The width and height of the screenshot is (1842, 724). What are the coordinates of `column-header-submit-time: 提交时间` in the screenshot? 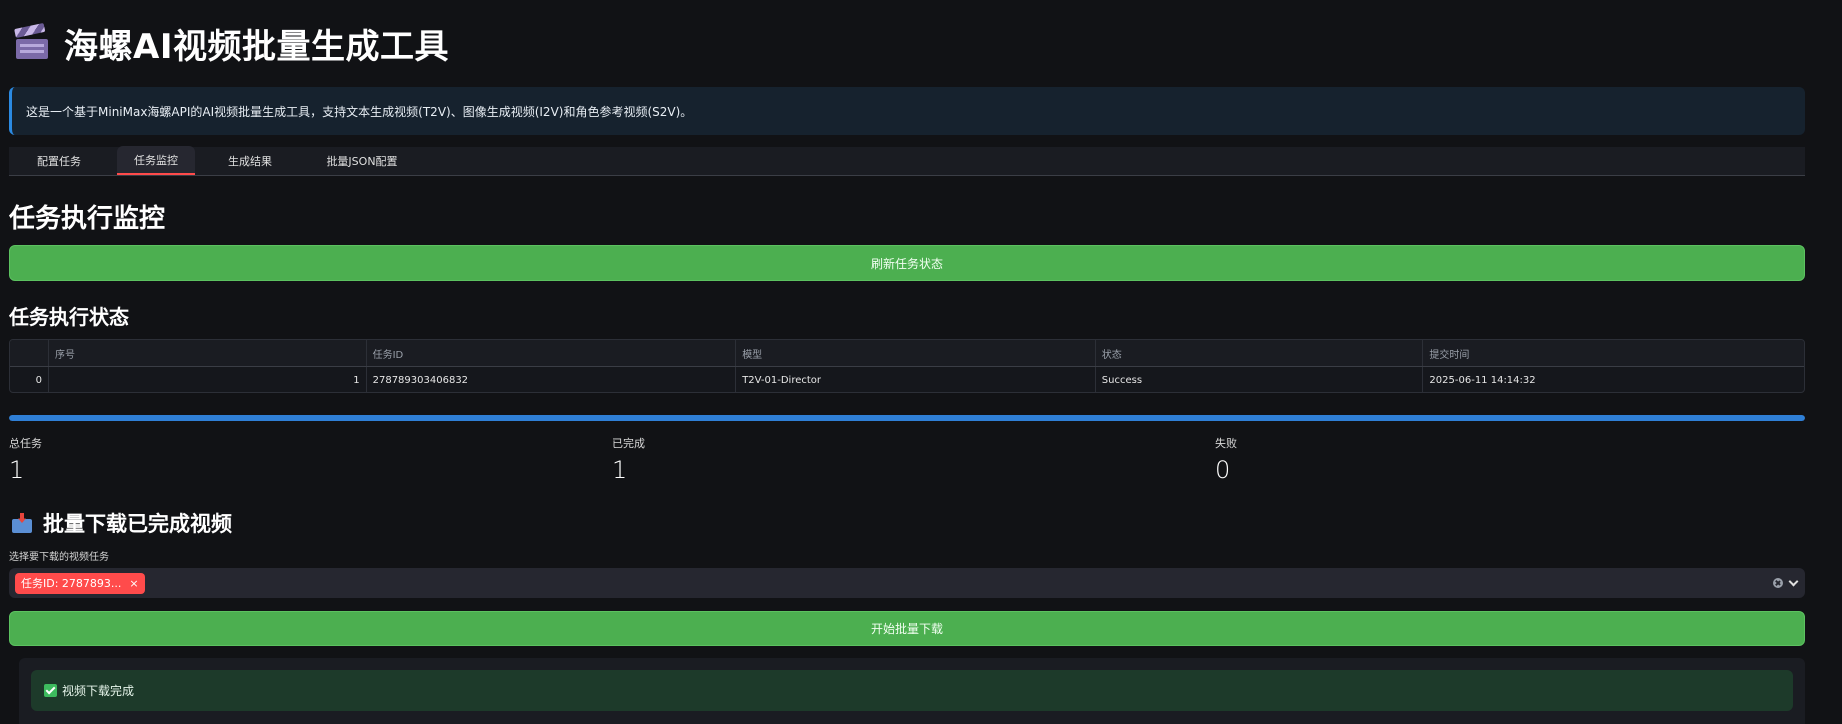 It's located at (1613, 353).